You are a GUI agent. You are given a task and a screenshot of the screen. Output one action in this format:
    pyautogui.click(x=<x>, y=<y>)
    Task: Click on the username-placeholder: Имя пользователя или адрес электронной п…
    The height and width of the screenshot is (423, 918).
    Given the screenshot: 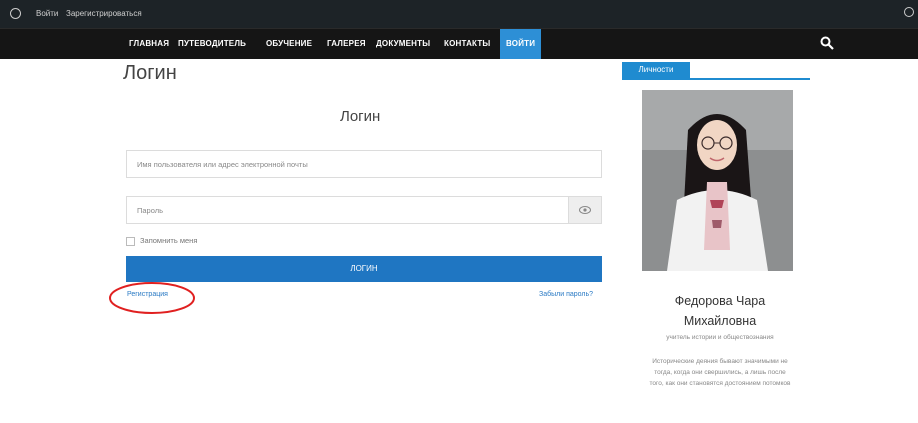 What is the action you would take?
    pyautogui.click(x=222, y=164)
    